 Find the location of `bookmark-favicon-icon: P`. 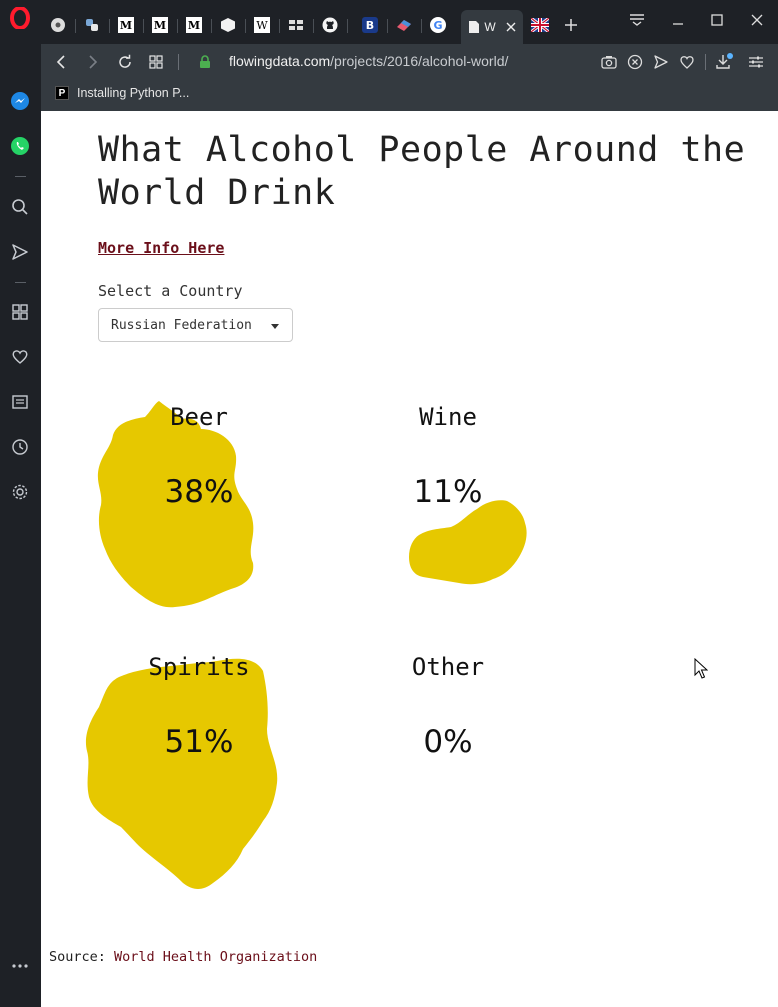

bookmark-favicon-icon: P is located at coordinates (62, 93).